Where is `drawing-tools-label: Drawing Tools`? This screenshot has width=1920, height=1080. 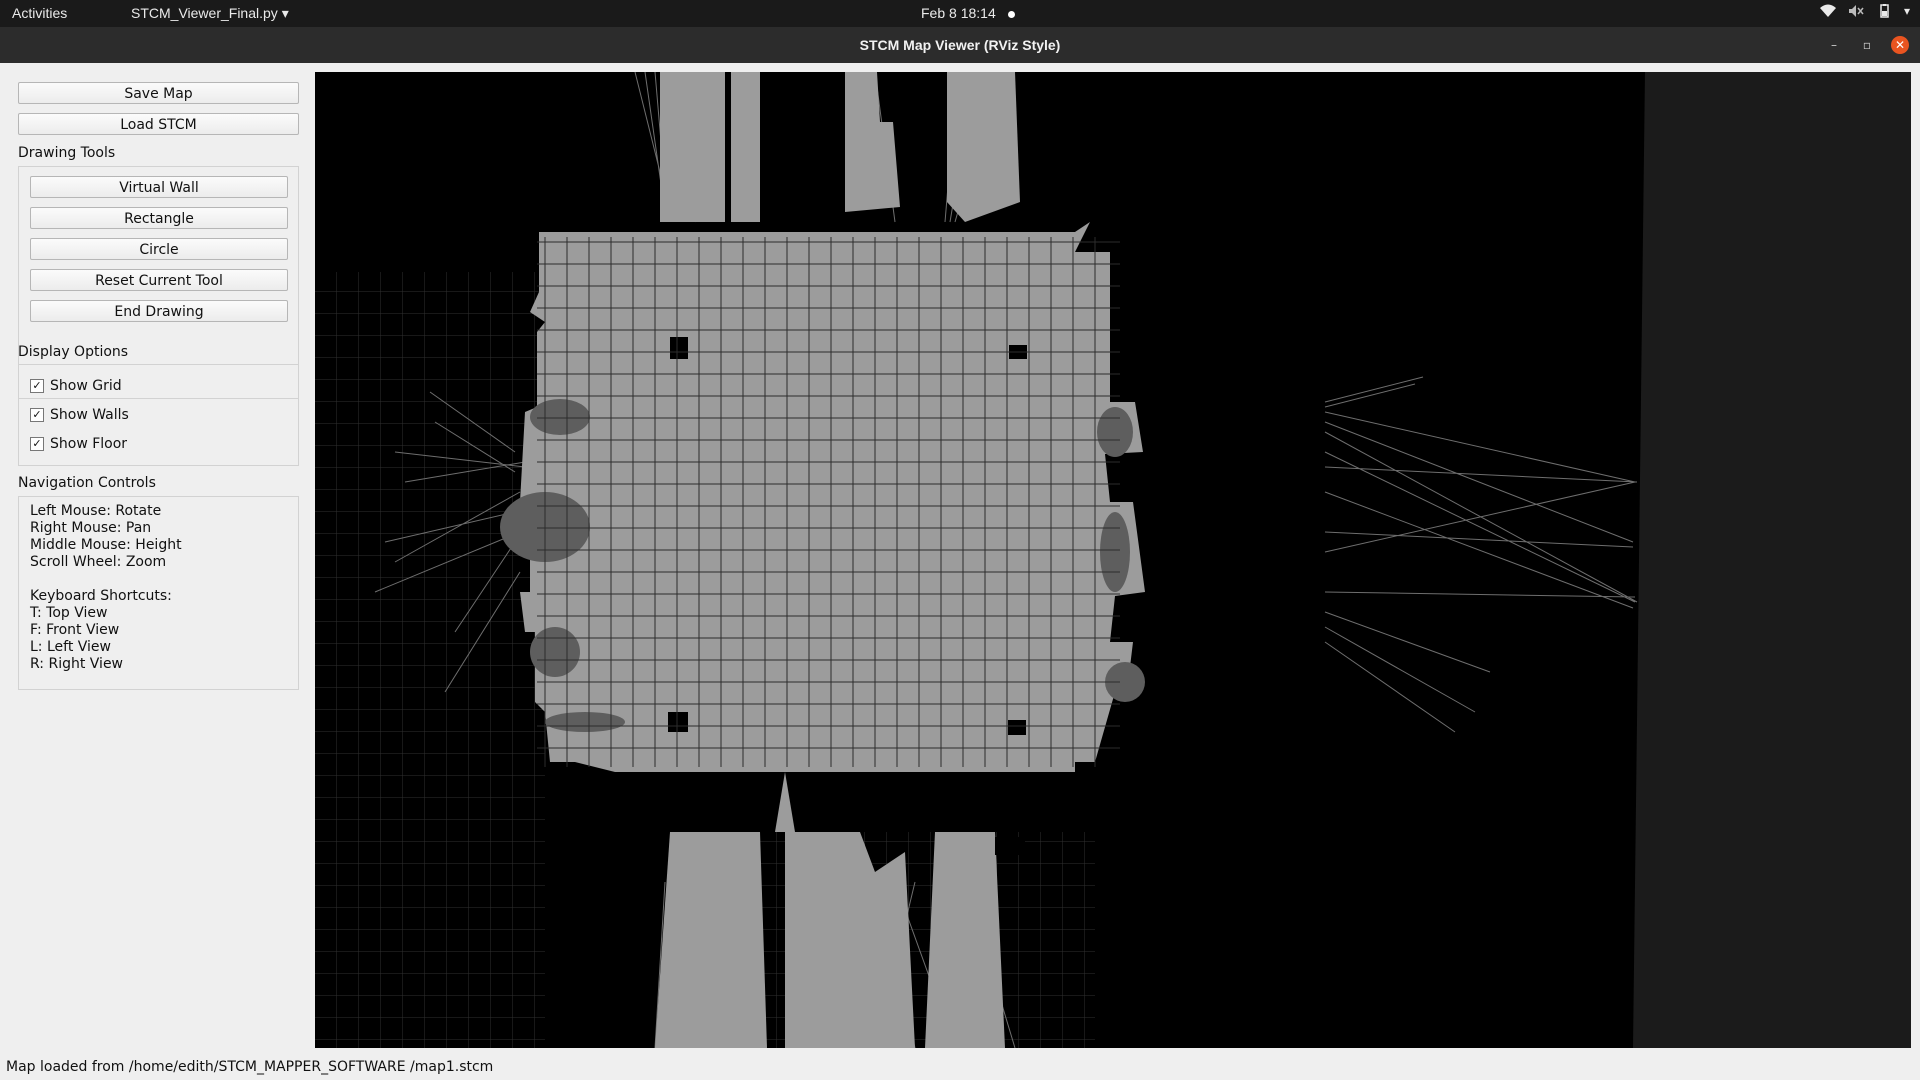
drawing-tools-label: Drawing Tools is located at coordinates (67, 153).